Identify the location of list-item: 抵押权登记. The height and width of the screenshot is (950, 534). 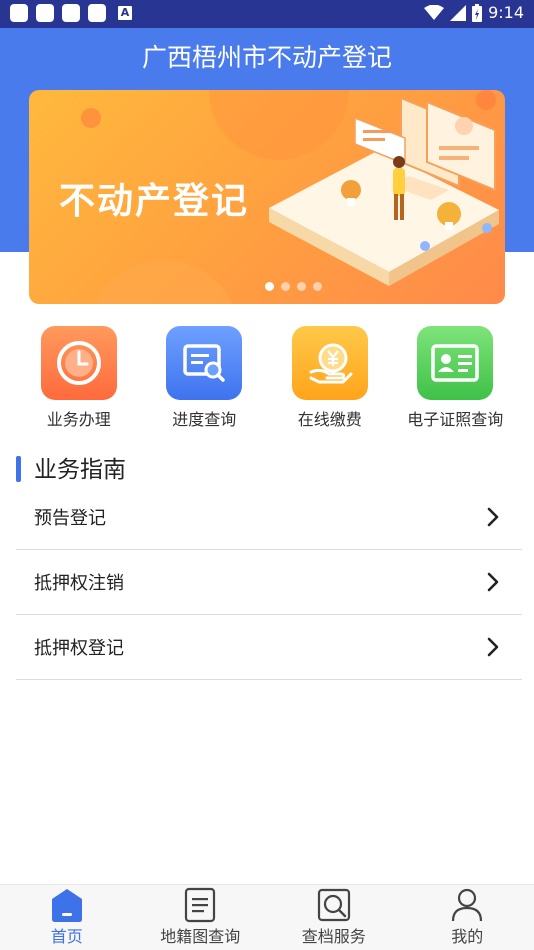
(269, 647).